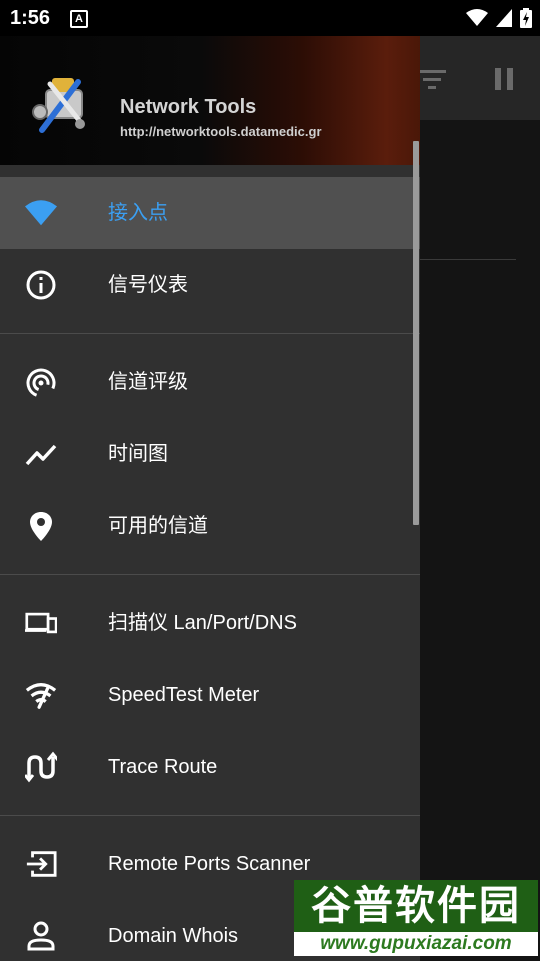 The image size is (540, 961). I want to click on menu-item-label: Domain Whois, so click(173, 936).